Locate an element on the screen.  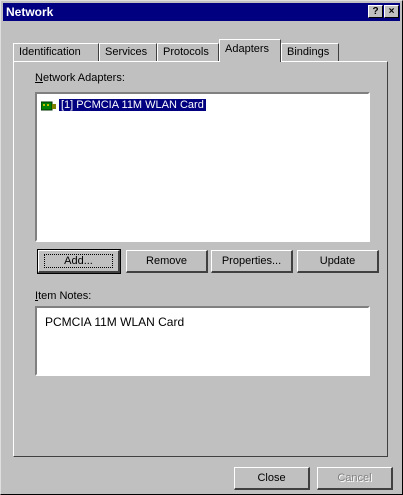
close-icon: × is located at coordinates (391, 11).